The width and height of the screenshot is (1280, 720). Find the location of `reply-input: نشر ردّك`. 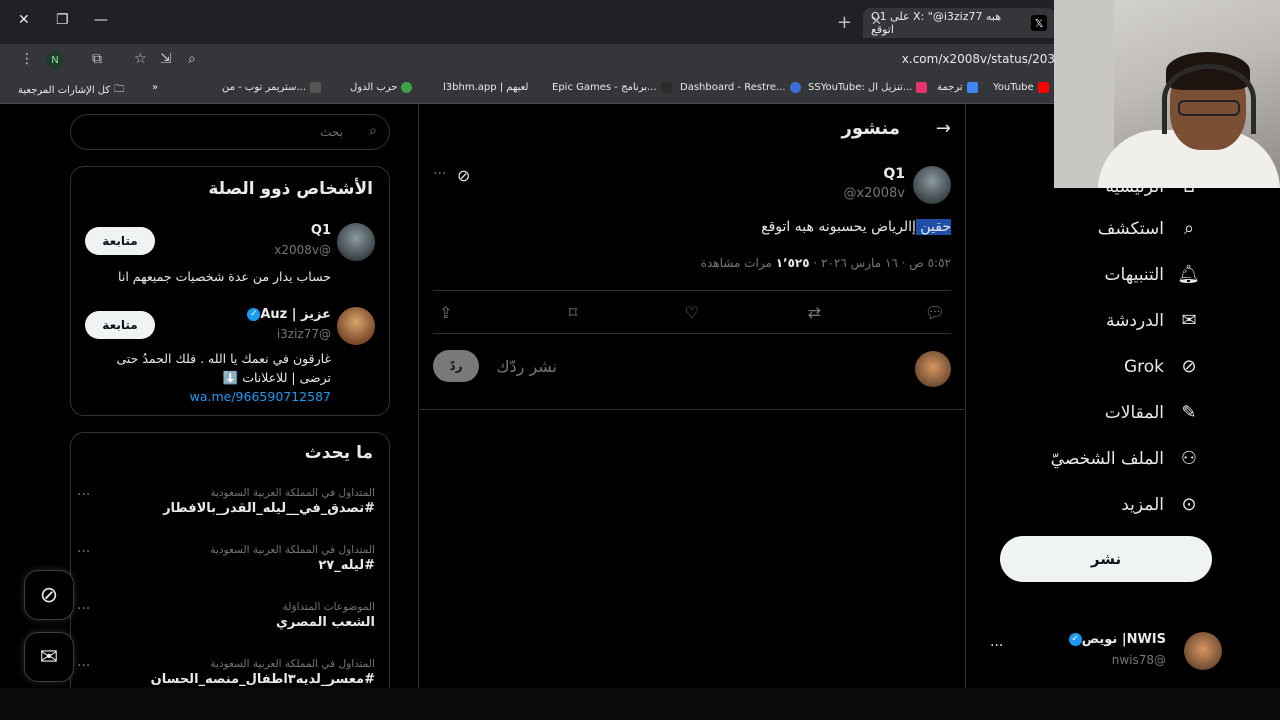

reply-input: نشر ردّك is located at coordinates (526, 366).